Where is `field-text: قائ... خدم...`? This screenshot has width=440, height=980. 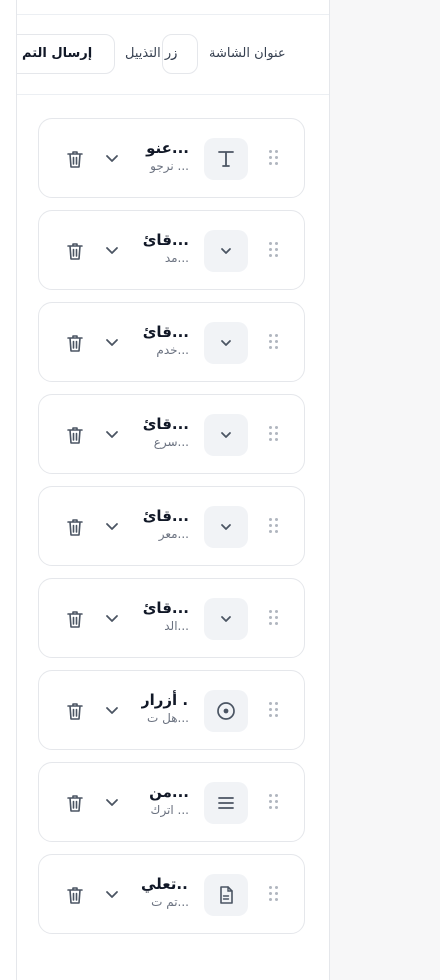
field-text: قائ... خدم... is located at coordinates (165, 340).